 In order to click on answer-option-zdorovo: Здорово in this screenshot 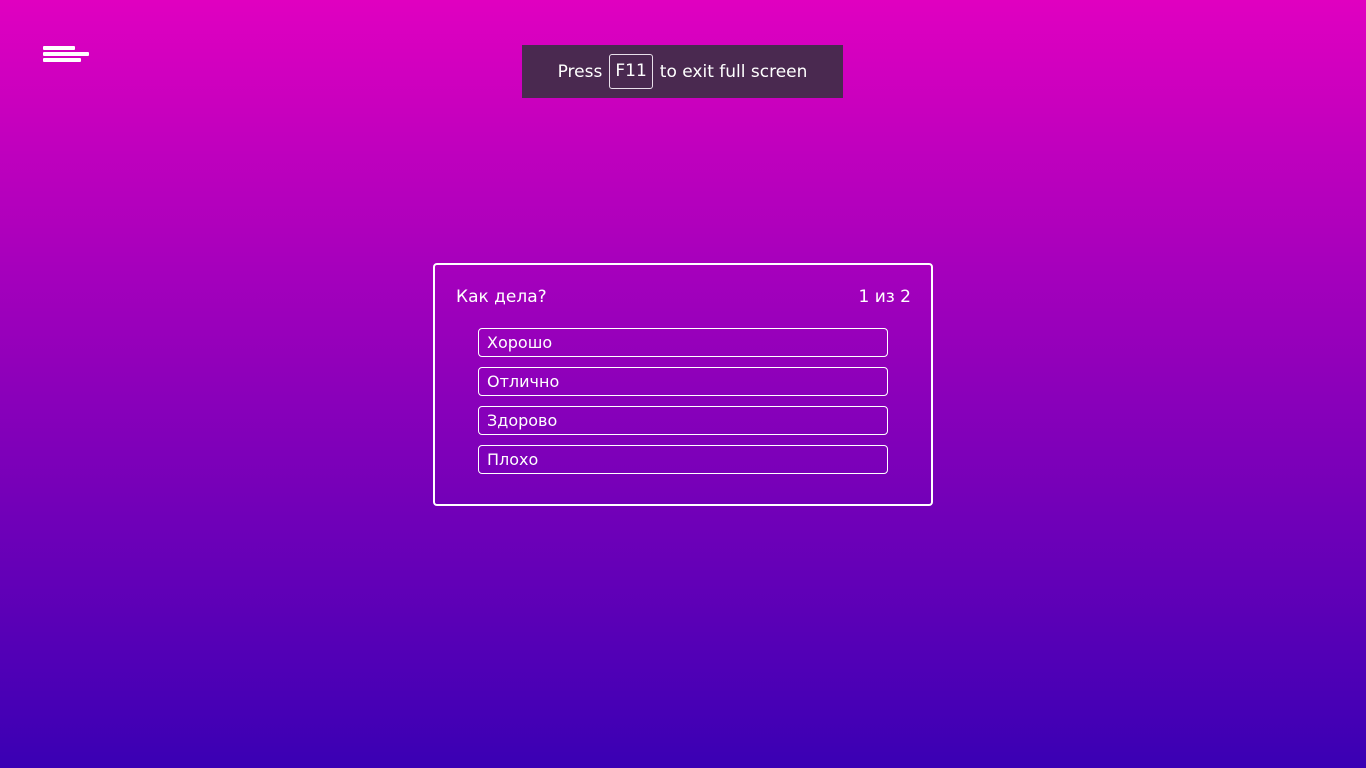, I will do `click(683, 420)`.